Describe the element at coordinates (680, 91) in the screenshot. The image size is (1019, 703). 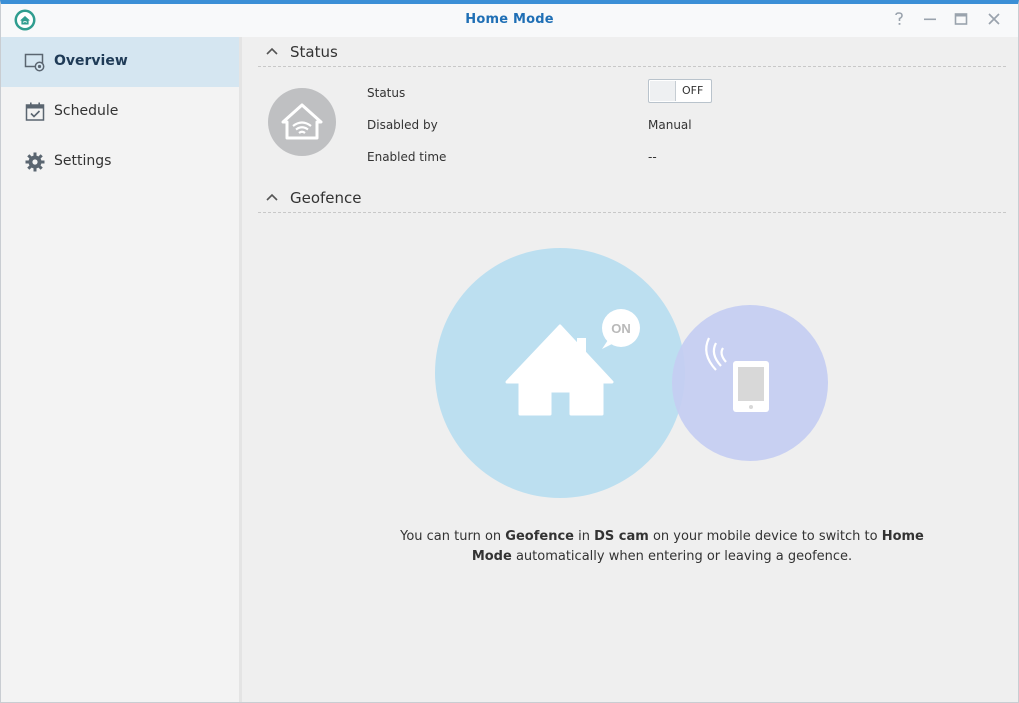
I see `status-toggle: OFF` at that location.